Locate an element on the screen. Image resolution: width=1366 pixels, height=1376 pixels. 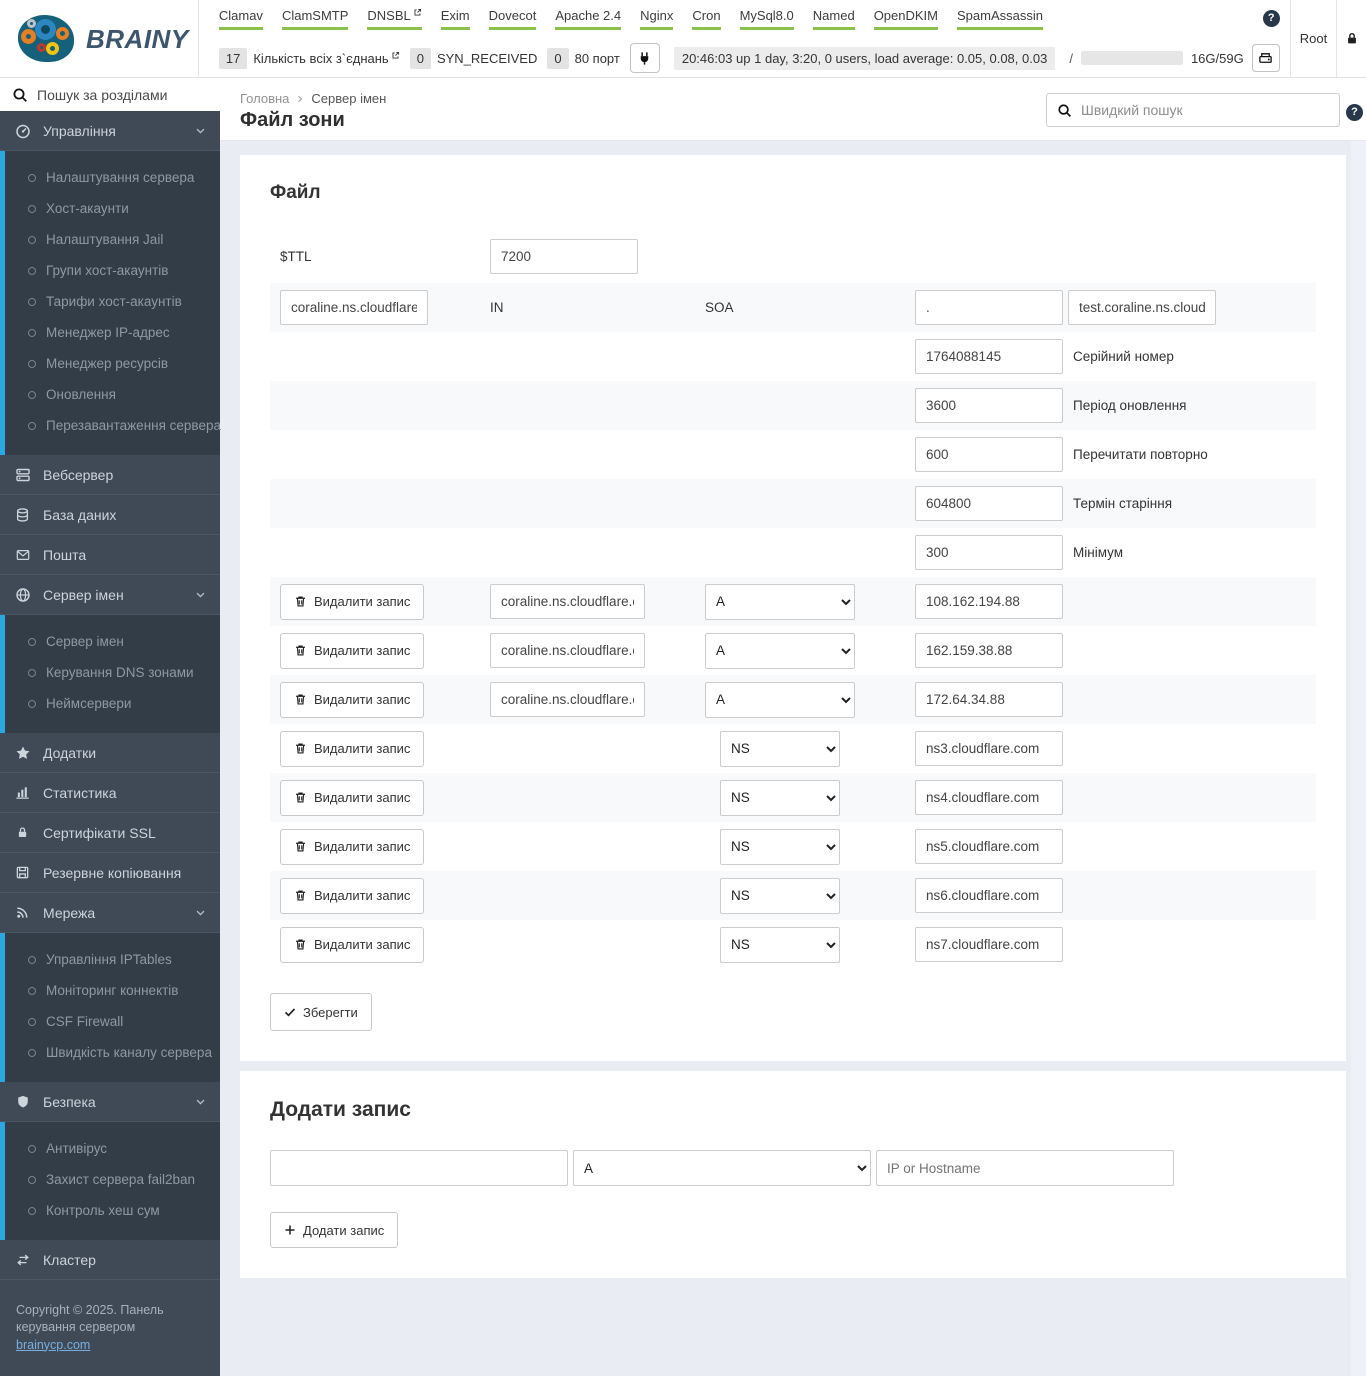
plug-icon is located at coordinates (644, 58).